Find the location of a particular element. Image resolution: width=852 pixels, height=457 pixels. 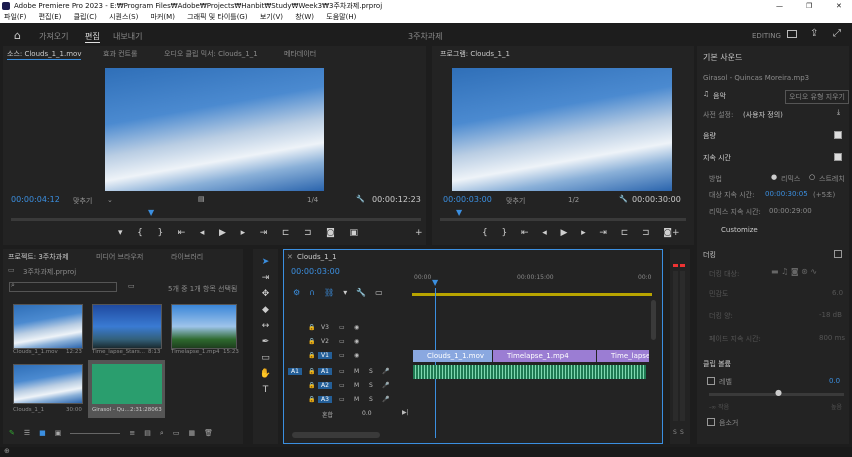

razor-tool-icon: ◆ is located at coordinates (265, 310).